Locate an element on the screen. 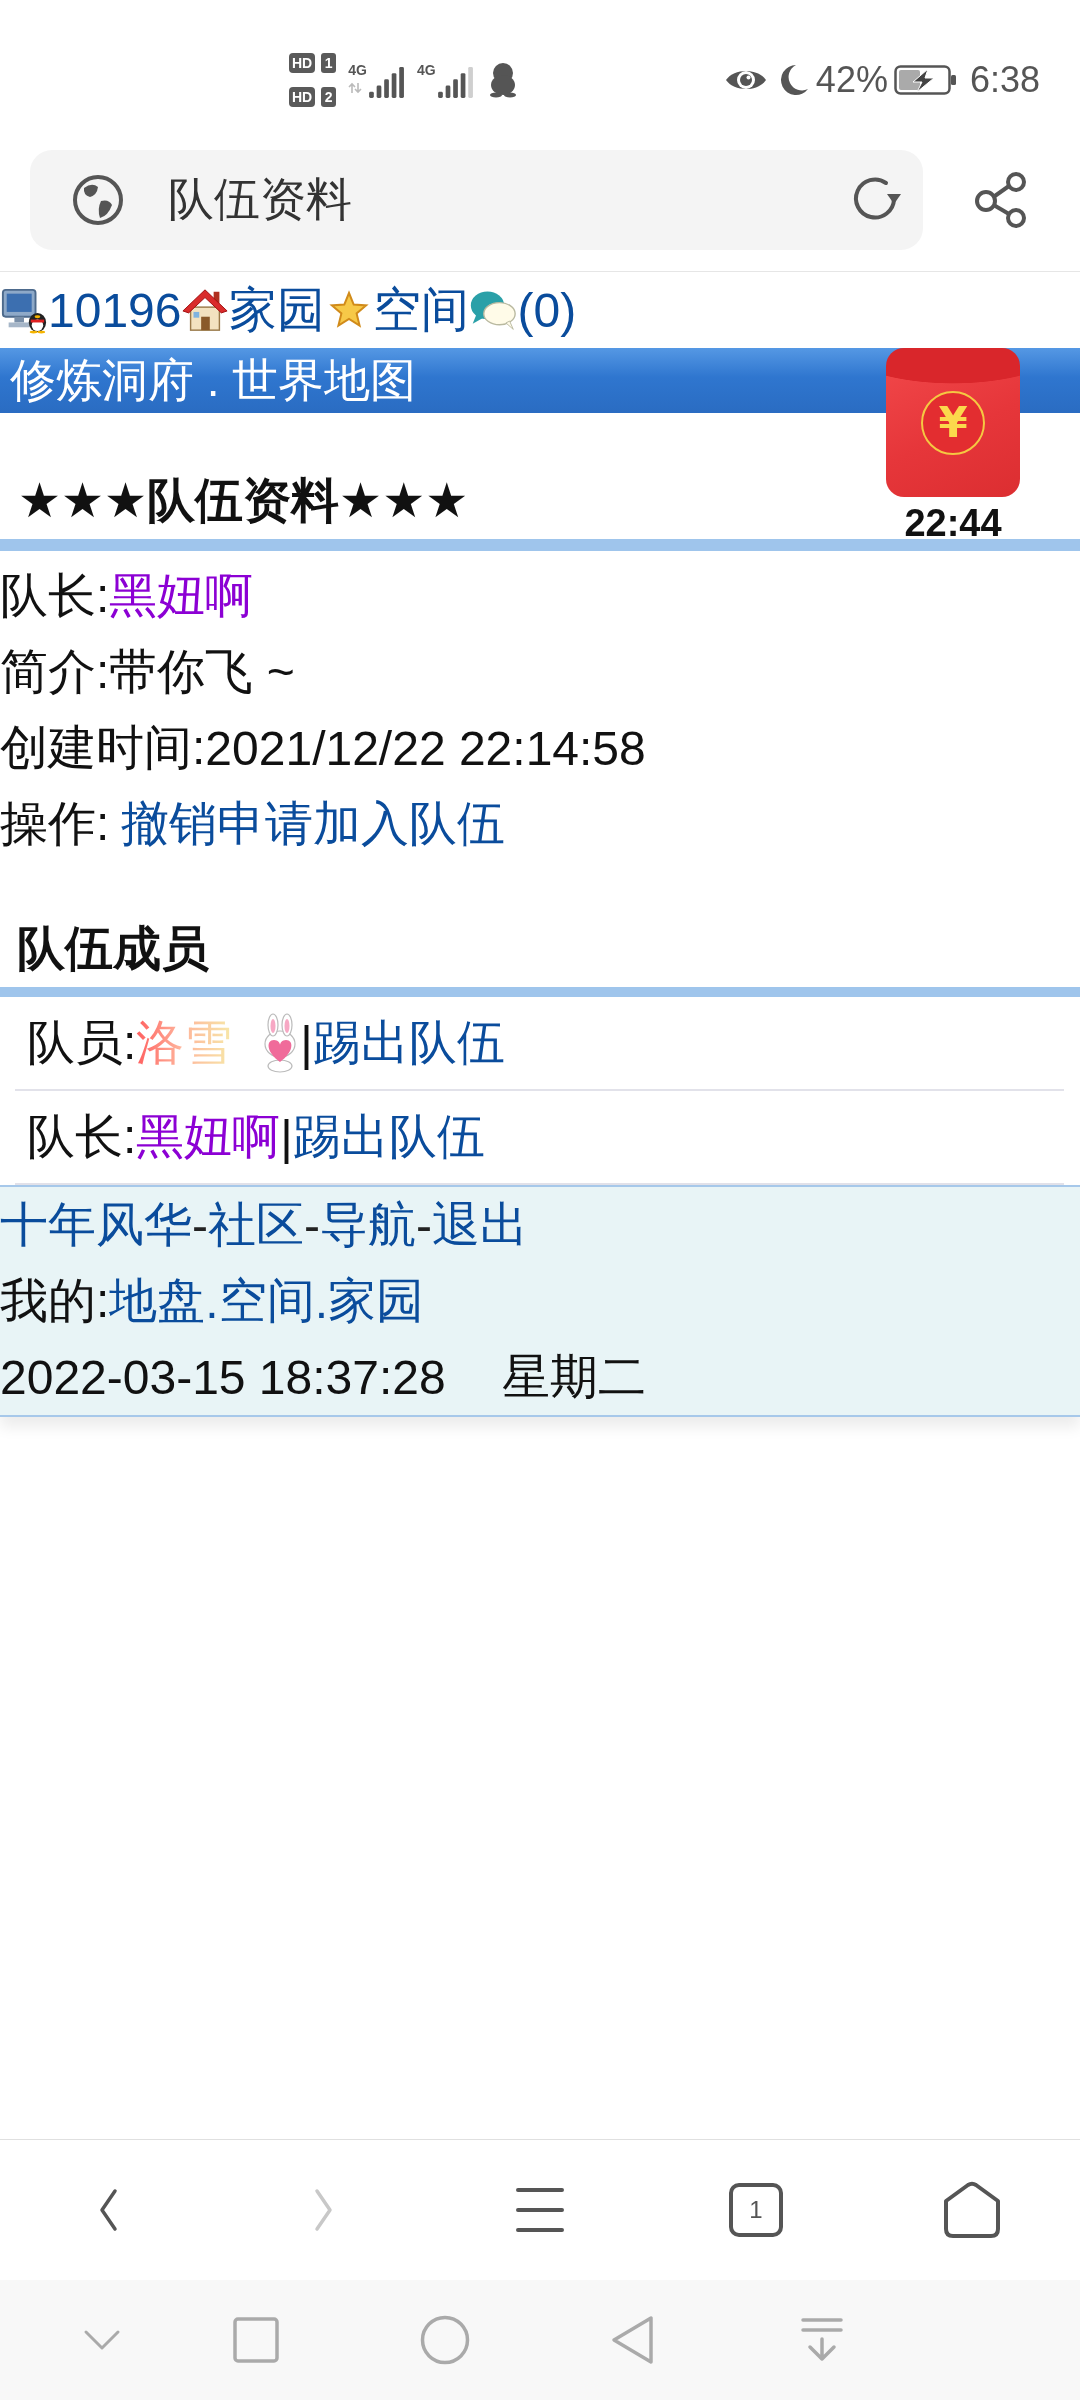 The height and width of the screenshot is (2400, 1080). chevron-left-icon is located at coordinates (108, 2210).